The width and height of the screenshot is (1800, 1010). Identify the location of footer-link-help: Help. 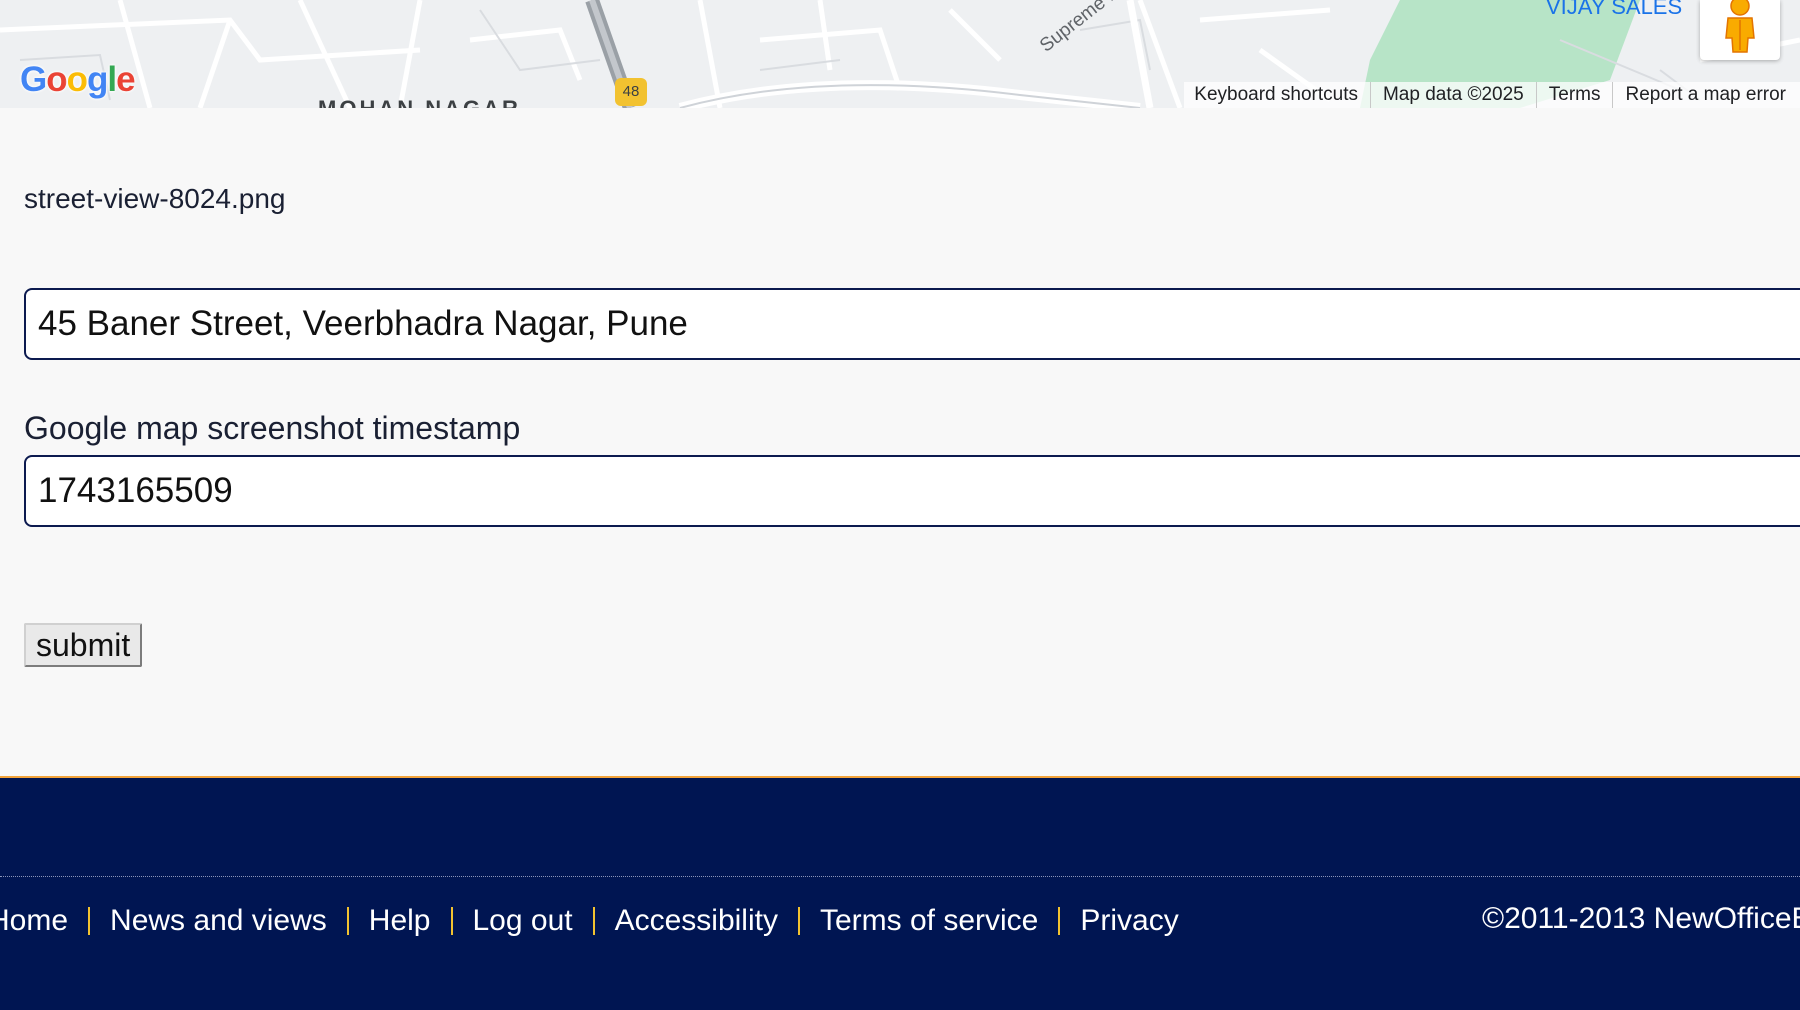
(400, 921).